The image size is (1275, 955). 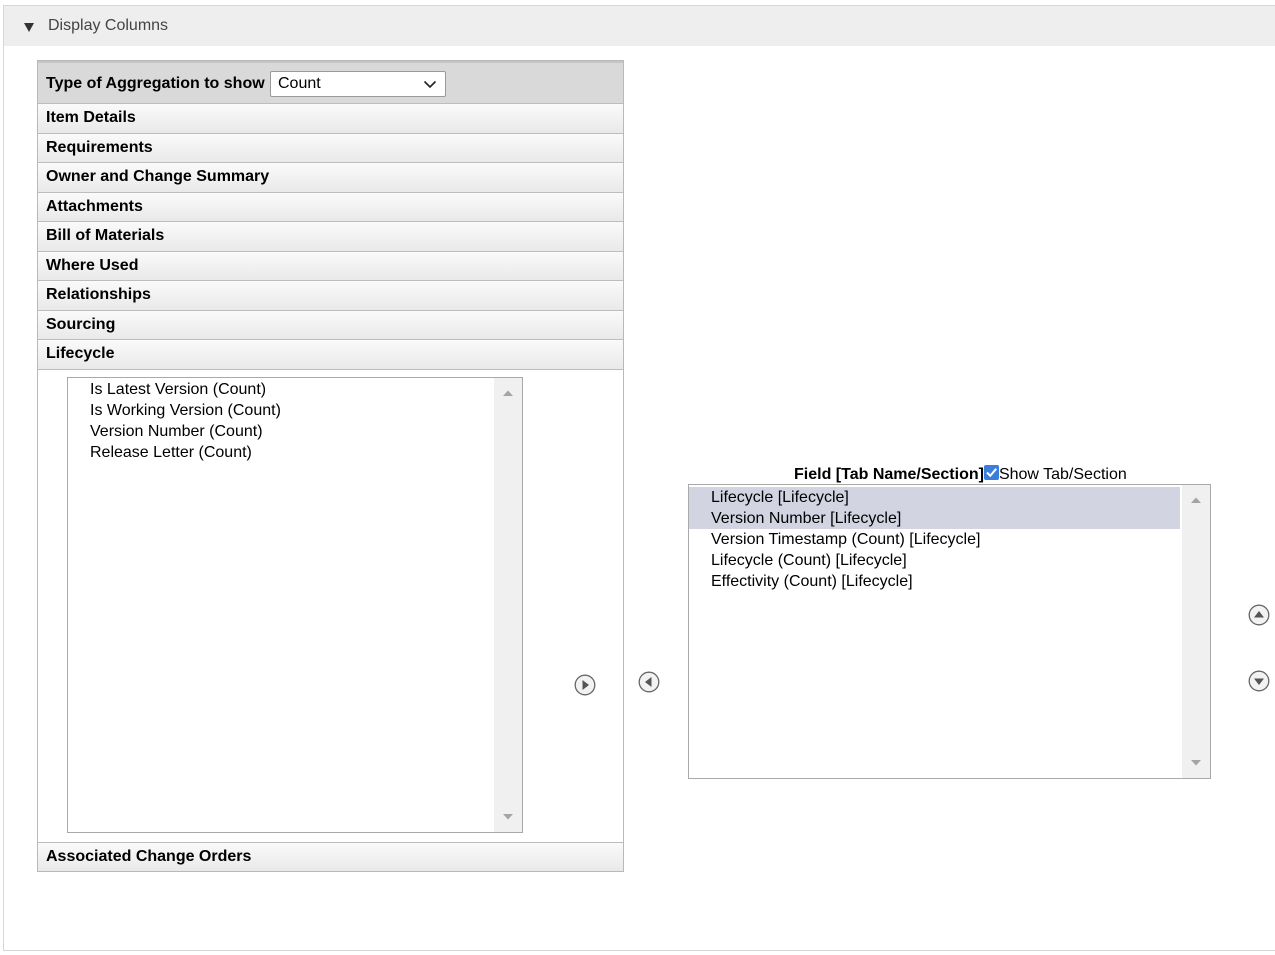 What do you see at coordinates (299, 83) in the screenshot?
I see `aggregation-select-value: Count` at bounding box center [299, 83].